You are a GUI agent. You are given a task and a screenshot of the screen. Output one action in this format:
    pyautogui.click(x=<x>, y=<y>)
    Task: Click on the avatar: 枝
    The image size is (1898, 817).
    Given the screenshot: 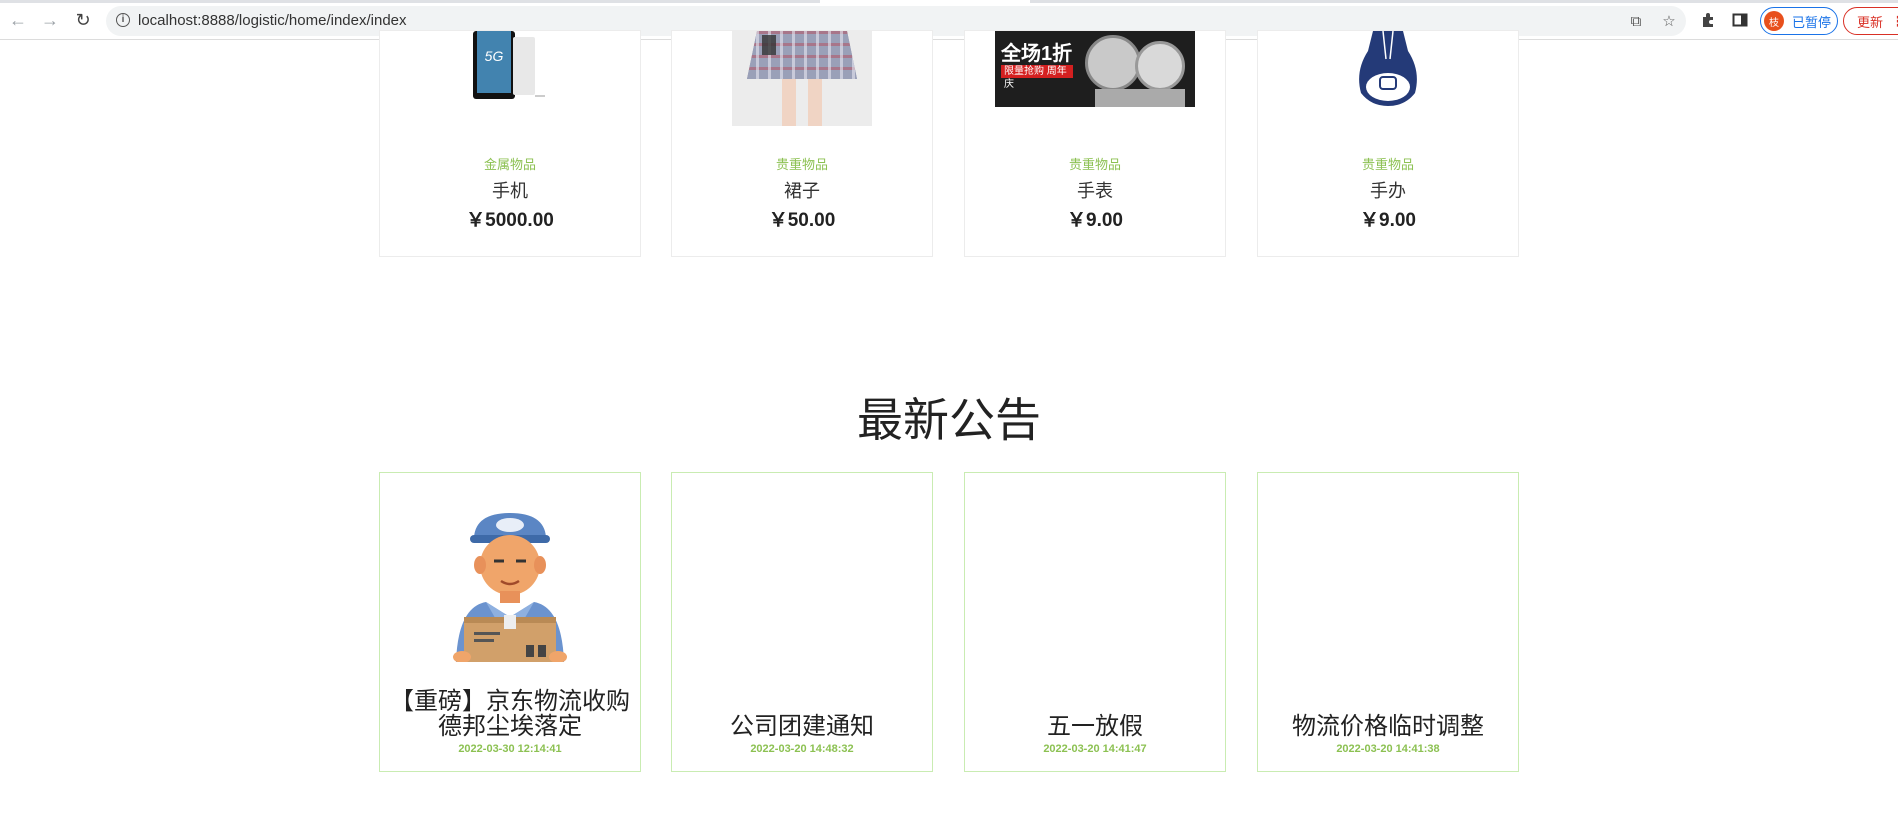 What is the action you would take?
    pyautogui.click(x=1774, y=21)
    